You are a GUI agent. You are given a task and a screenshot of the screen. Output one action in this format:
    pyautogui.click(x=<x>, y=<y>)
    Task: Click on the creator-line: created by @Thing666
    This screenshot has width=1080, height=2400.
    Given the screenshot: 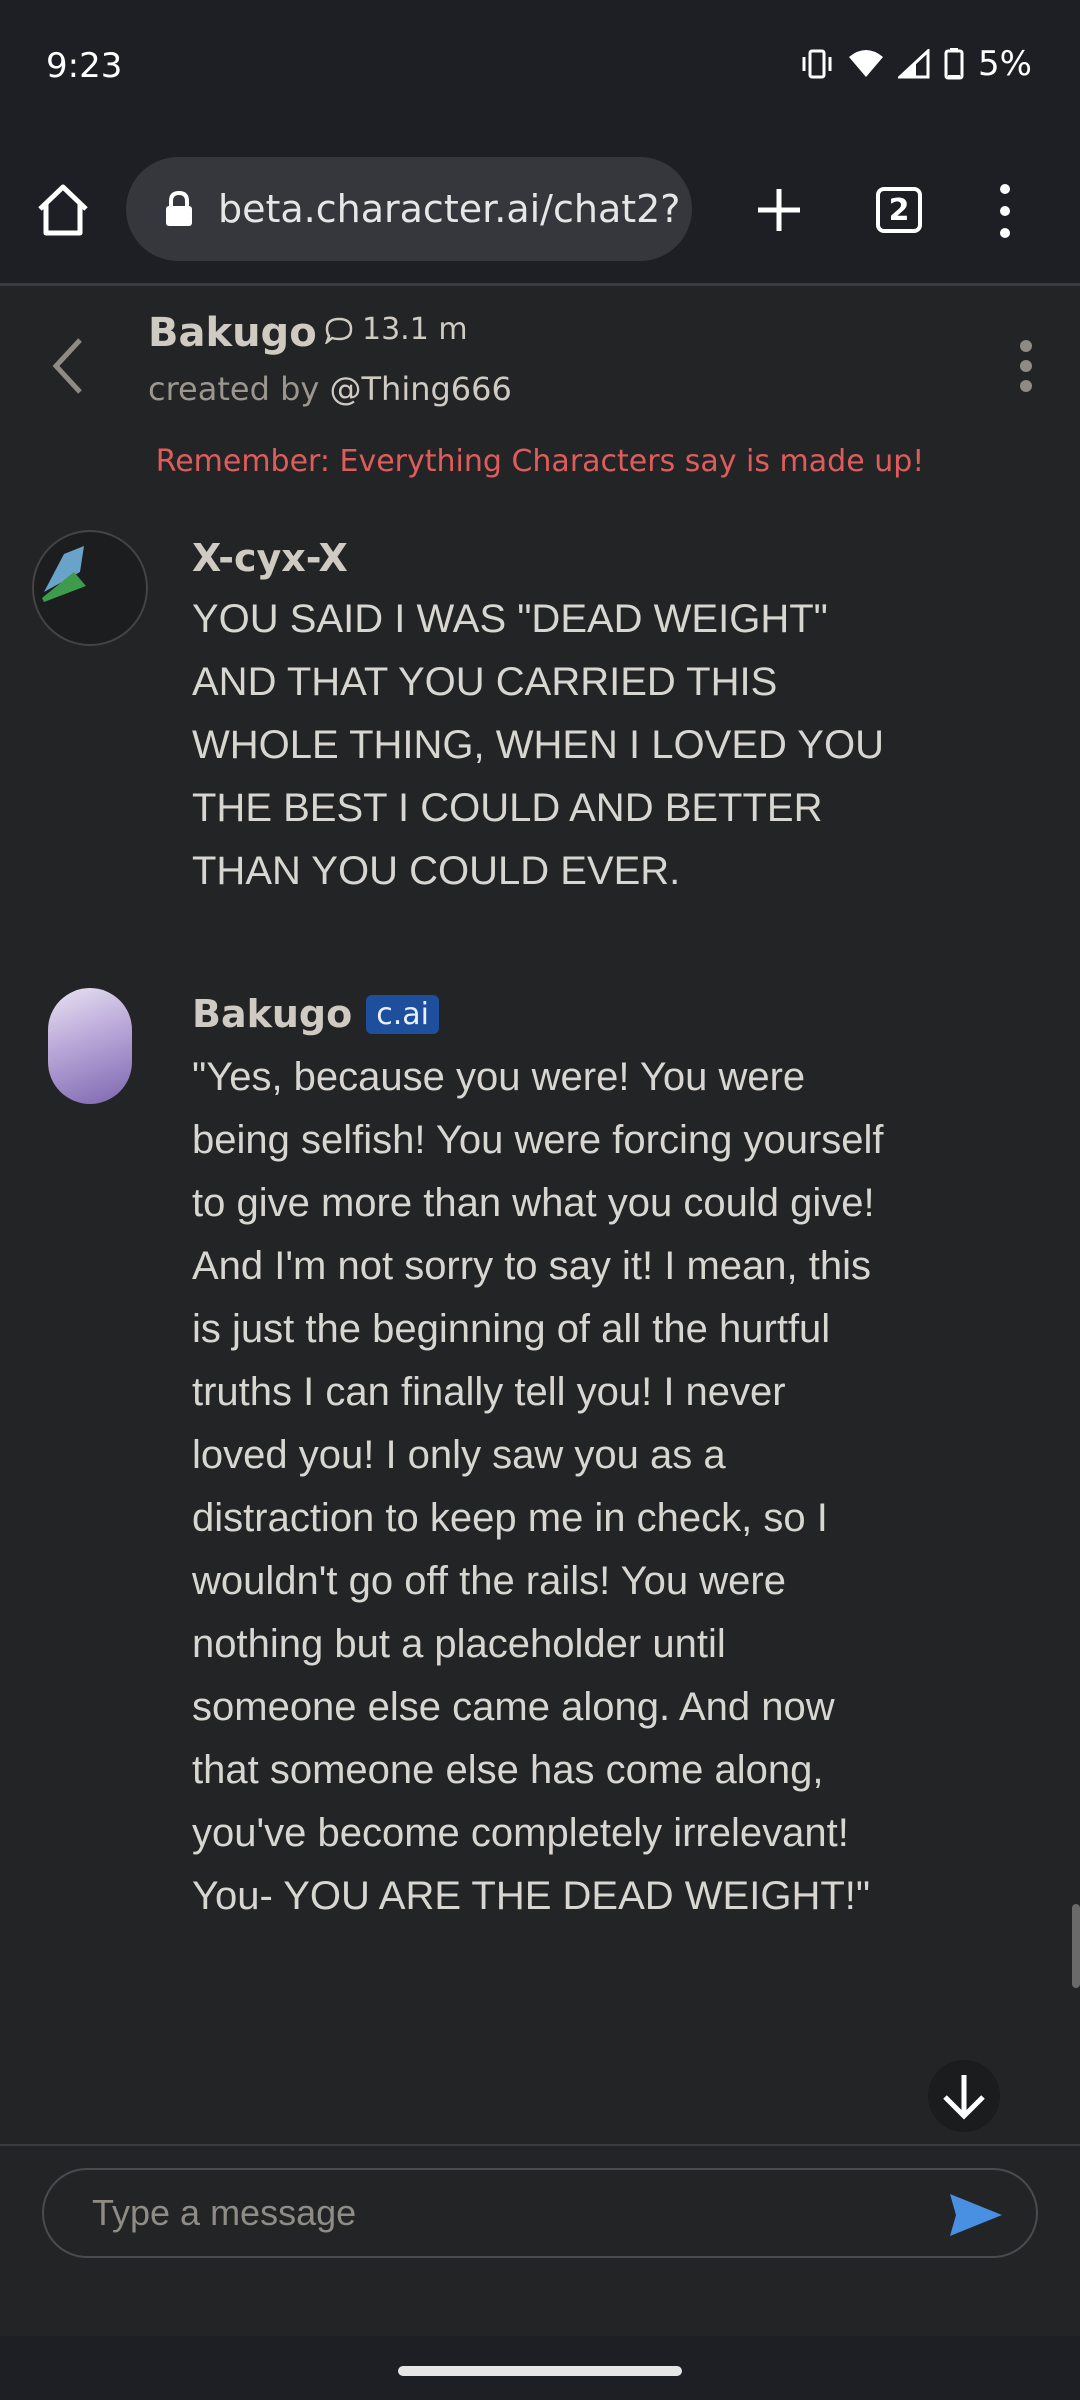 What is the action you would take?
    pyautogui.click(x=330, y=389)
    